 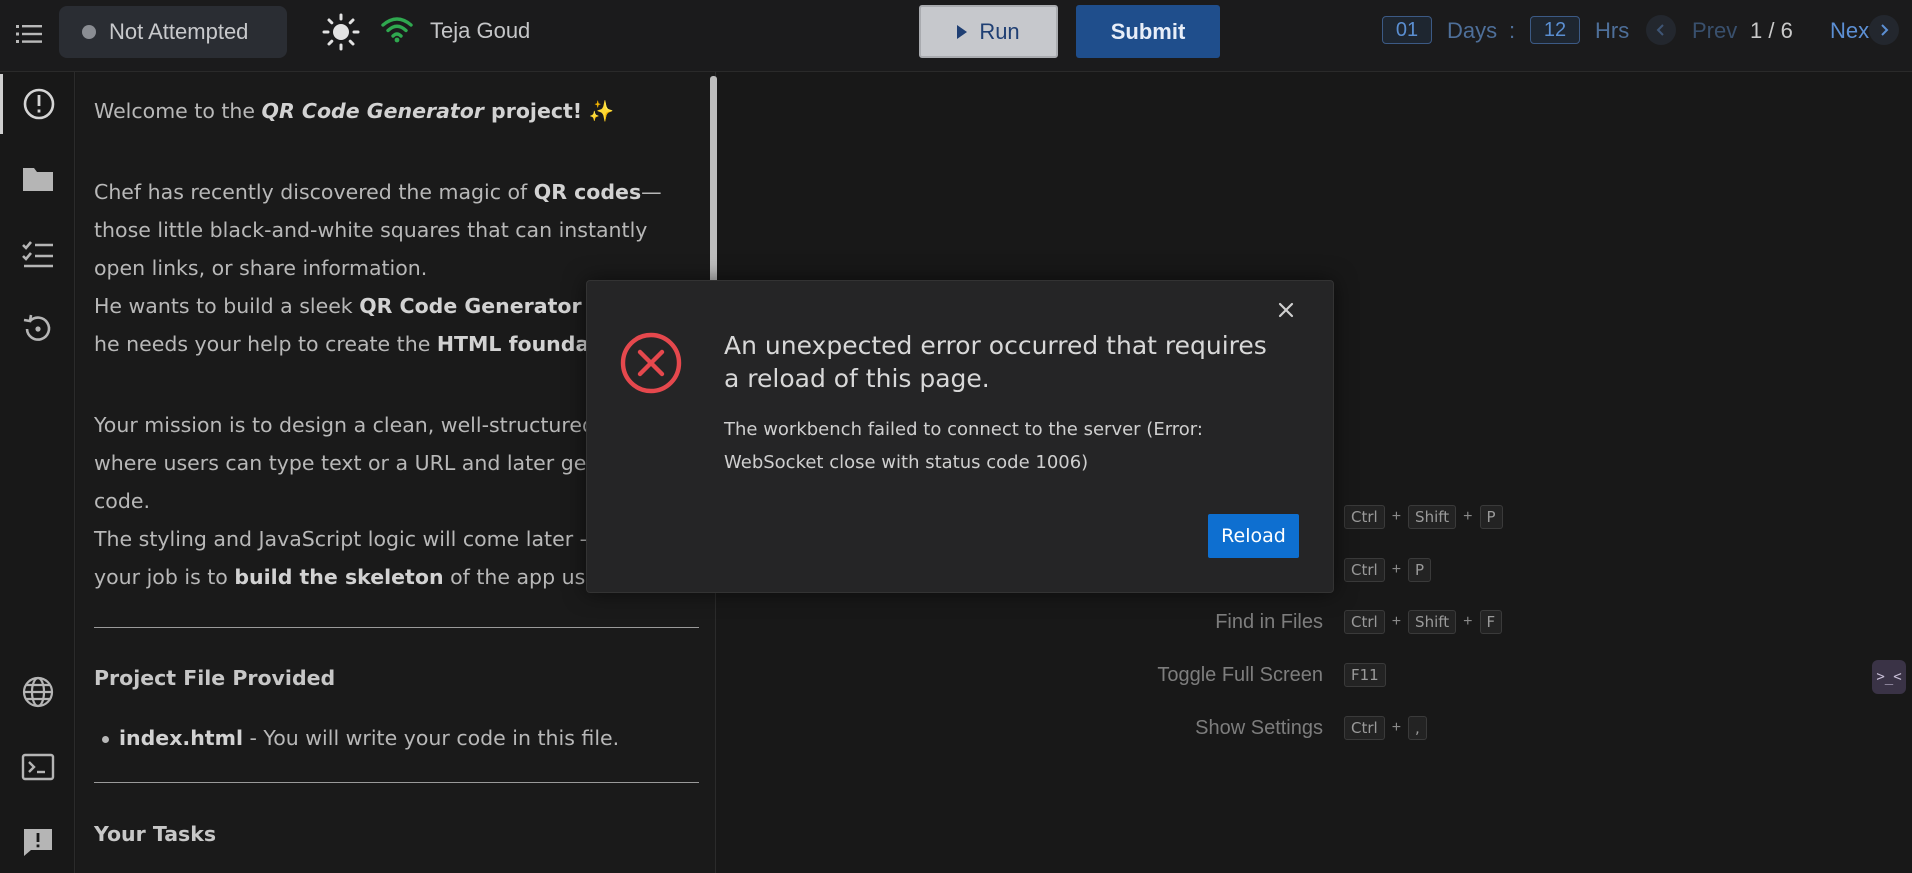 What do you see at coordinates (1240, 675) in the screenshot?
I see `shortcut-label: Toggle Full Screen` at bounding box center [1240, 675].